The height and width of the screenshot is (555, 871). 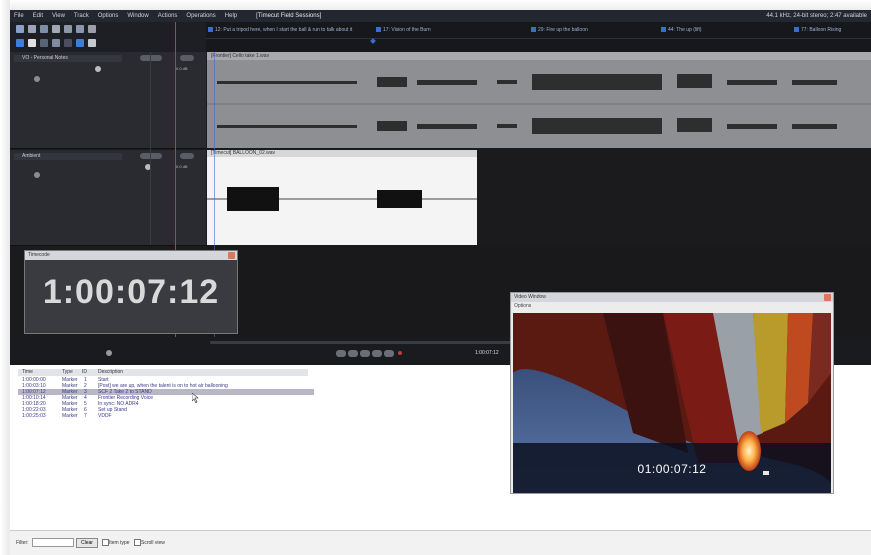 What do you see at coordinates (32, 43) in the screenshot?
I see `tool-envelope-icon` at bounding box center [32, 43].